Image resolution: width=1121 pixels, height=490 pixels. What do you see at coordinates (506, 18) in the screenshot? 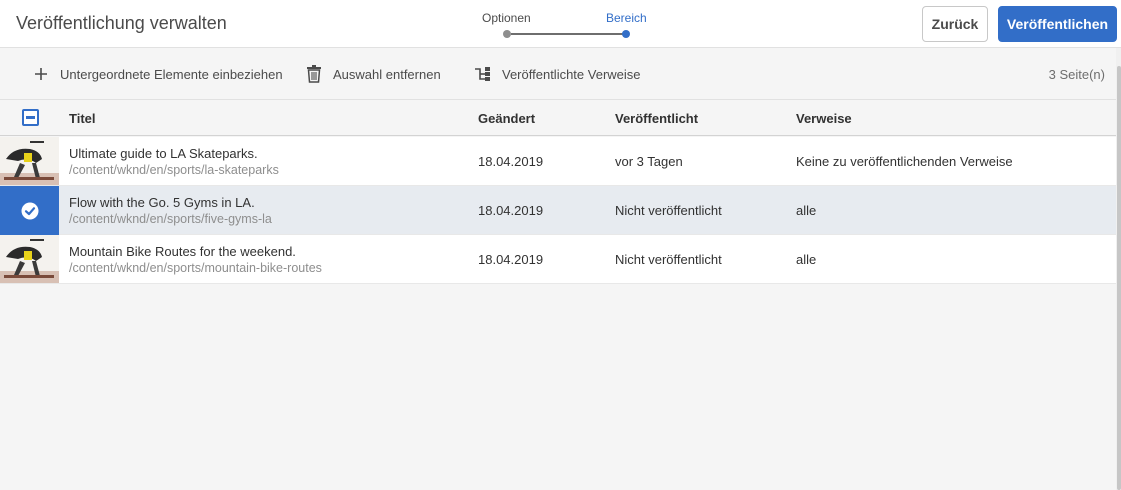
I see `step-options-label: Optionen` at bounding box center [506, 18].